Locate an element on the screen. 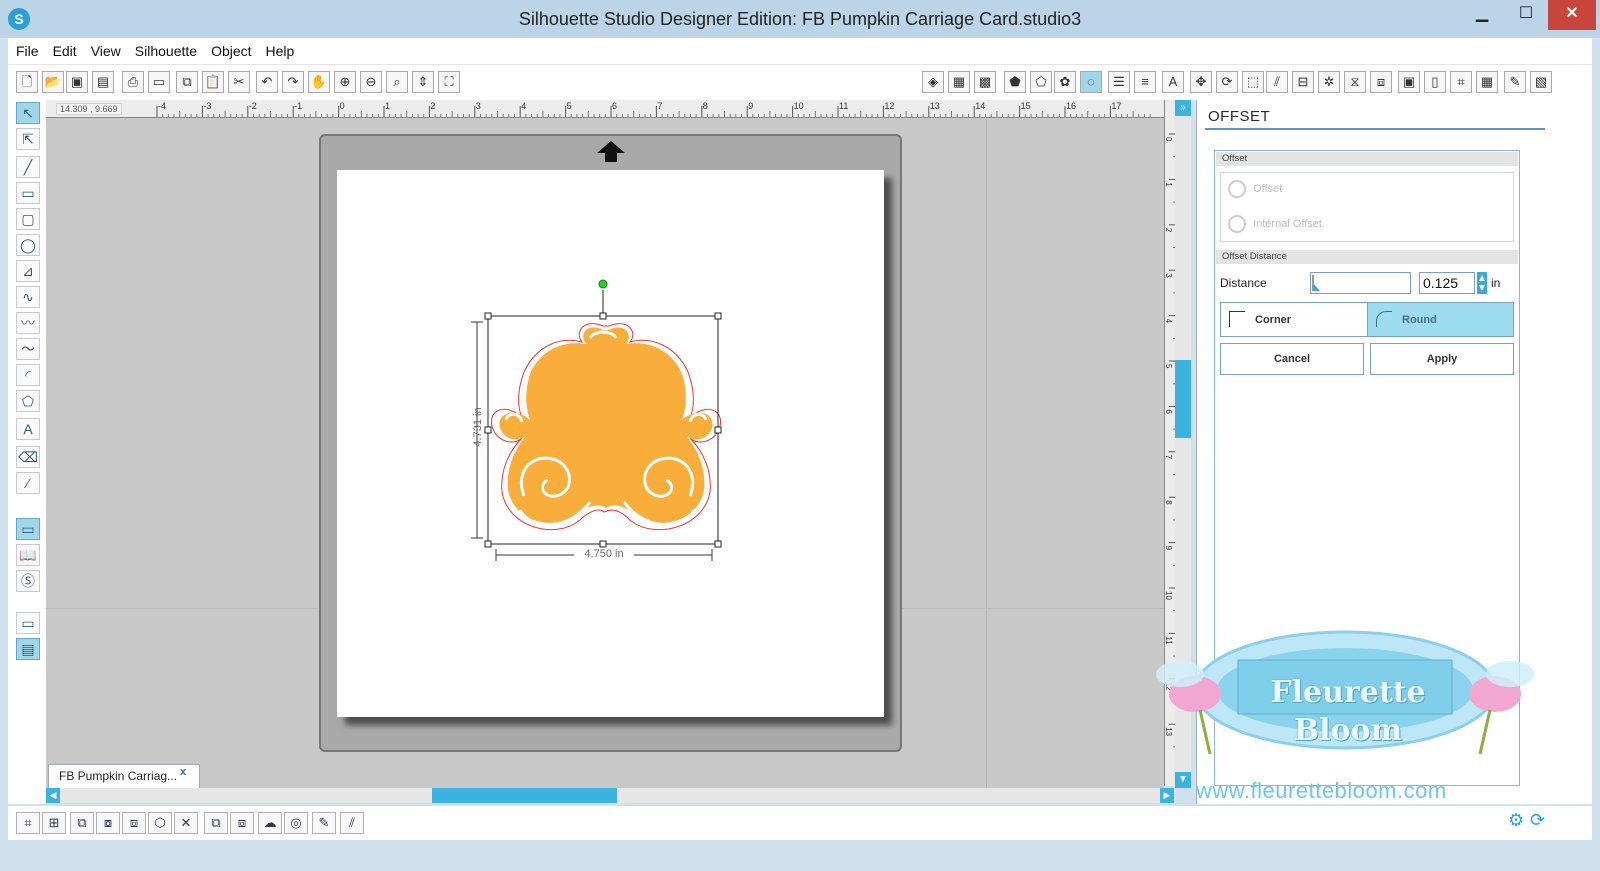 This screenshot has height=871, width=1600. distance-slider is located at coordinates (1360, 283).